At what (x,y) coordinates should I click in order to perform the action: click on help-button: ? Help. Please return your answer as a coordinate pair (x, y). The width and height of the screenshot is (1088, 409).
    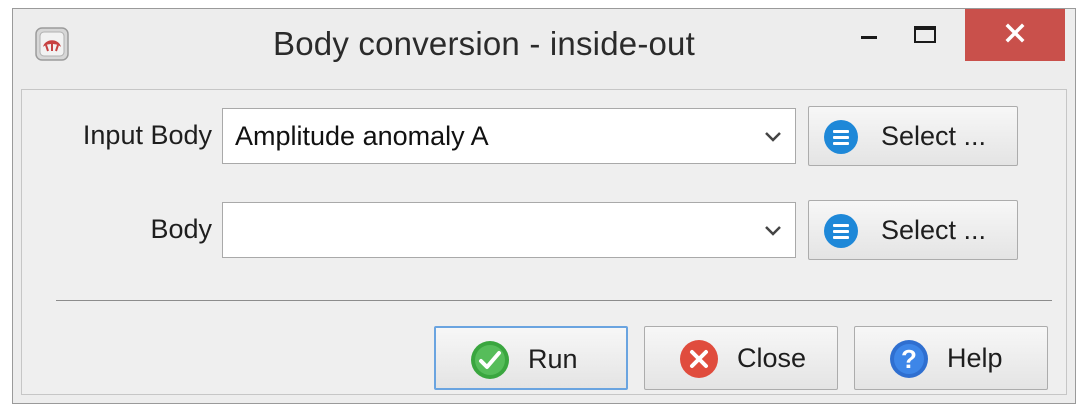
    Looking at the image, I should click on (951, 358).